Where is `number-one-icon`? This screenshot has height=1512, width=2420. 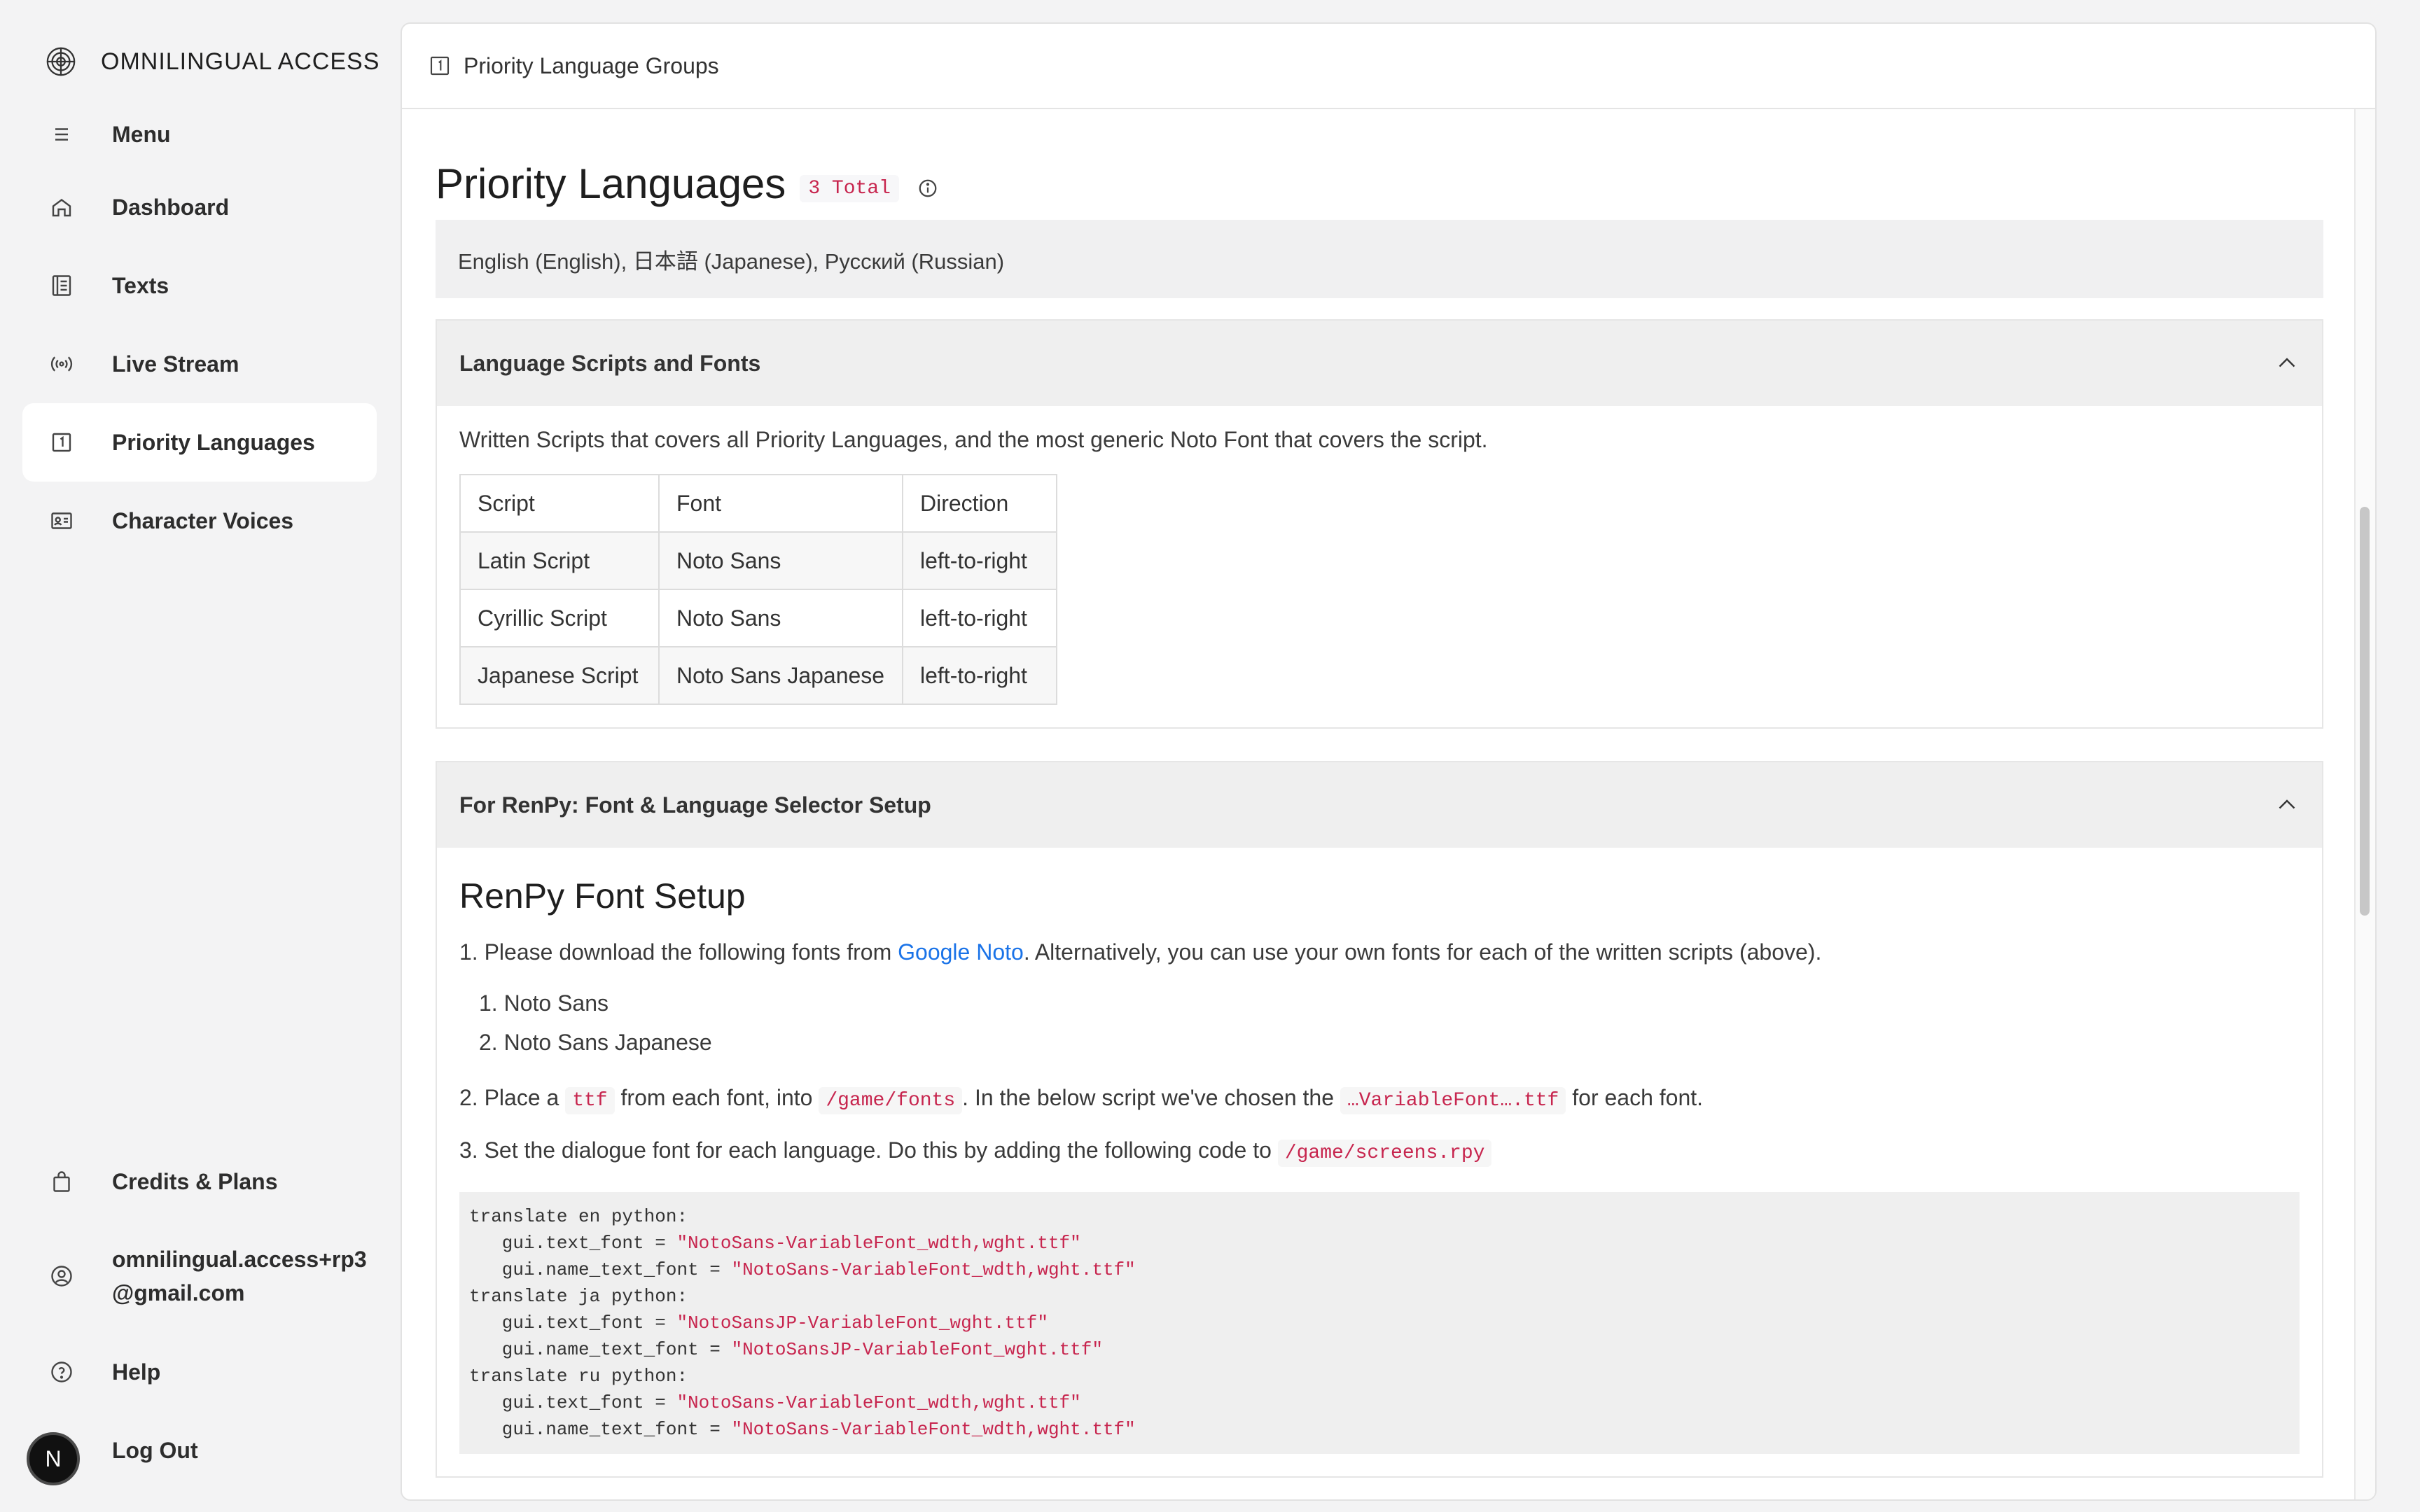
number-one-icon is located at coordinates (61, 442).